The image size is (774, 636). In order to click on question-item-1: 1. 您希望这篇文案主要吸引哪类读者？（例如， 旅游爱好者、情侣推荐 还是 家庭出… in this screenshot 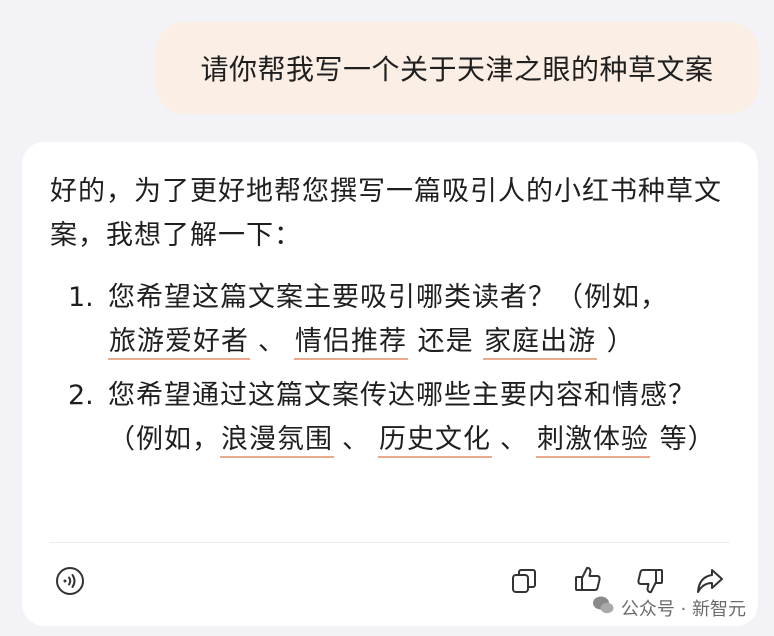, I will do `click(395, 320)`.